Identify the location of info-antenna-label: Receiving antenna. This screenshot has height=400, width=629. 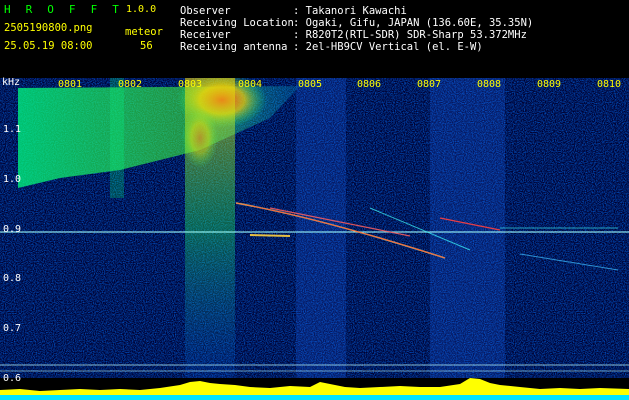
(234, 47).